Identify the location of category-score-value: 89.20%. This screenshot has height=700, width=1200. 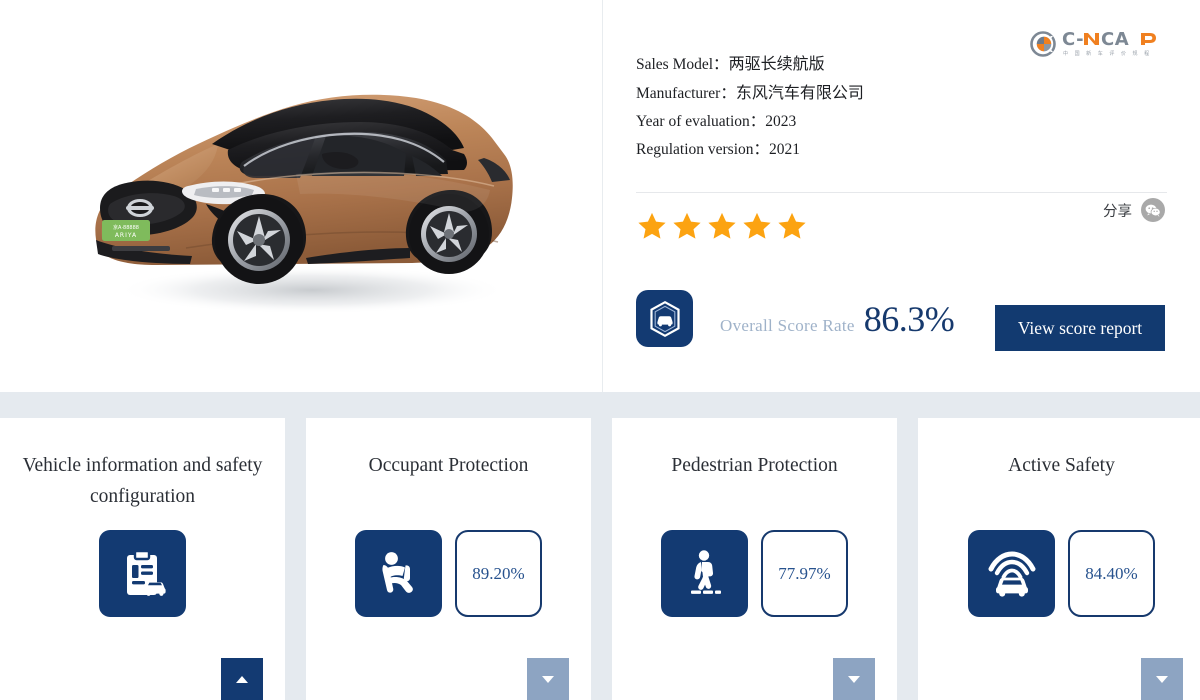
(498, 573).